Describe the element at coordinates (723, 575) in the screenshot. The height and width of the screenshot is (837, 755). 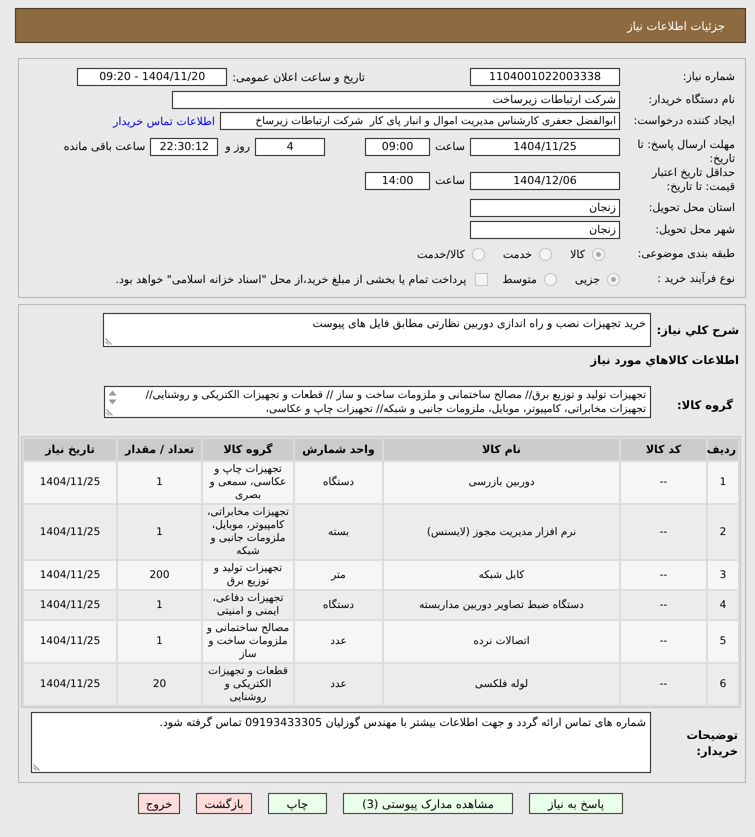
I see `table-cell: 3` at that location.